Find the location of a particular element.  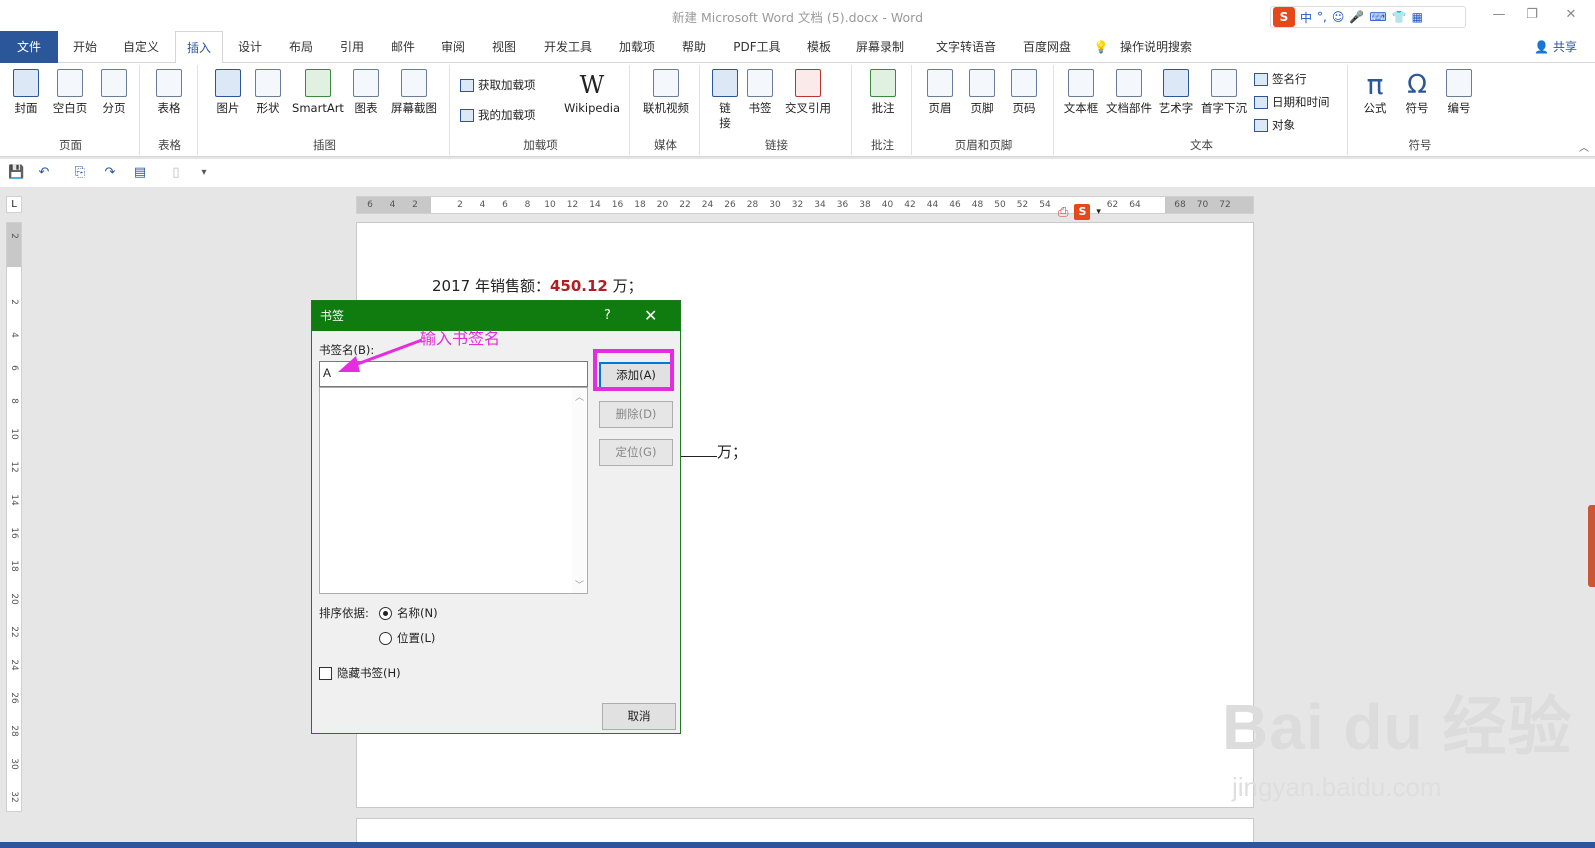

tab-layout: 布局 is located at coordinates (301, 47).